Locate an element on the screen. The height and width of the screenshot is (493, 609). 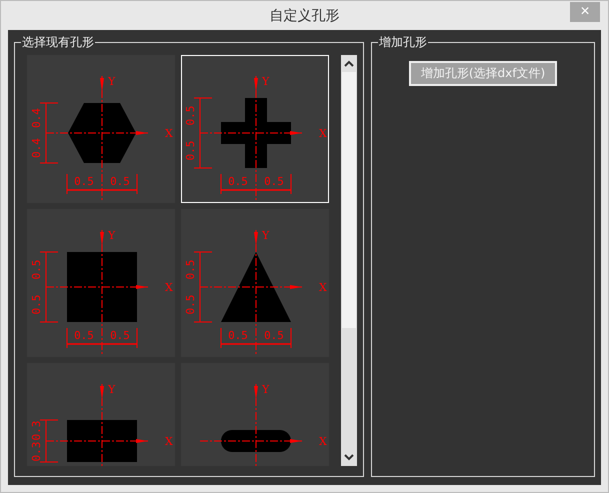
scroll-down-icon is located at coordinates (349, 457).